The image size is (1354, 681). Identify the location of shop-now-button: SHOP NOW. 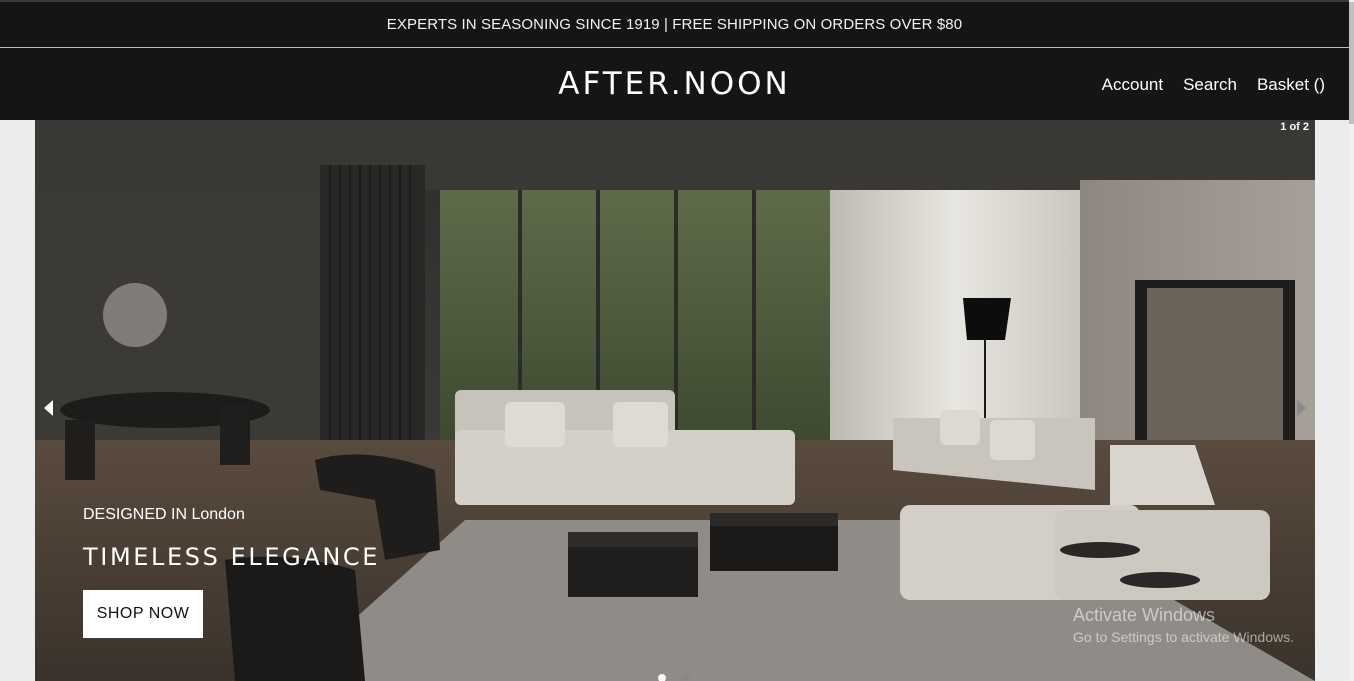
(143, 614).